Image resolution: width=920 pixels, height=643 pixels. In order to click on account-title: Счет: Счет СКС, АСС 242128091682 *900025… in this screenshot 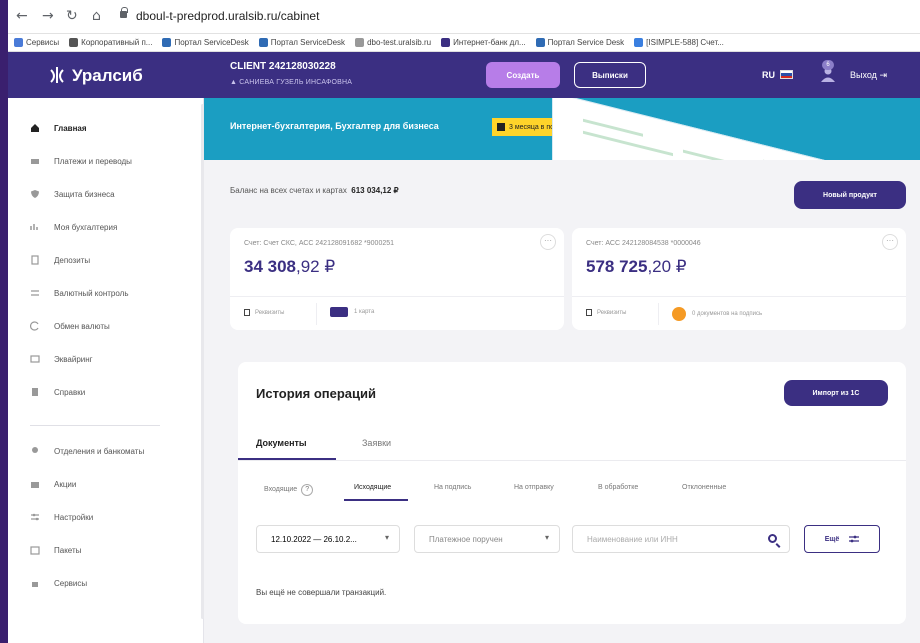, I will do `click(319, 243)`.